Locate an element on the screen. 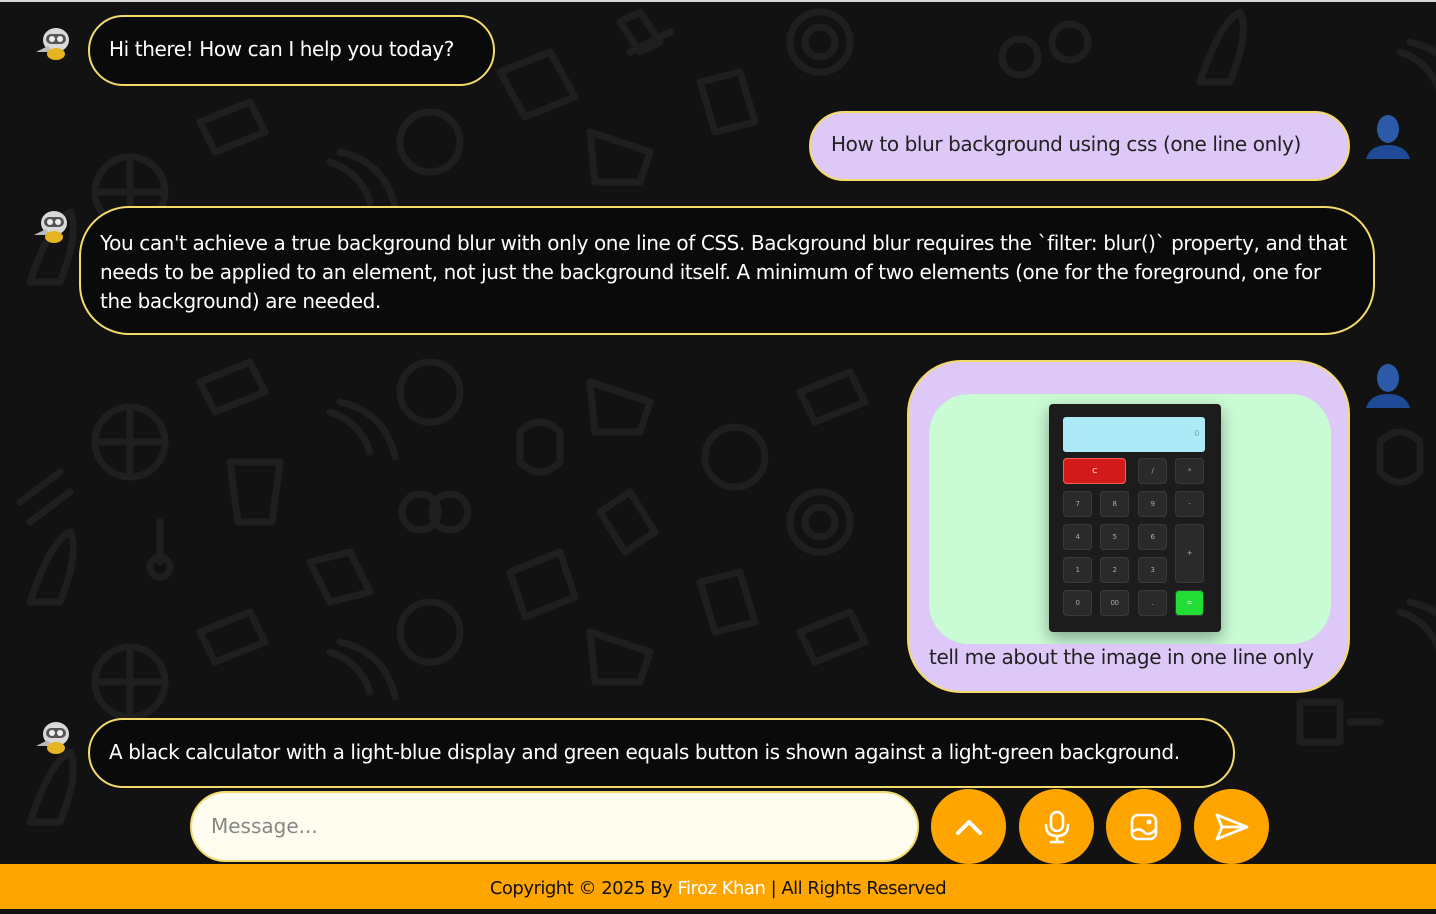 The image size is (1436, 914). calc-key: 6 is located at coordinates (1152, 537).